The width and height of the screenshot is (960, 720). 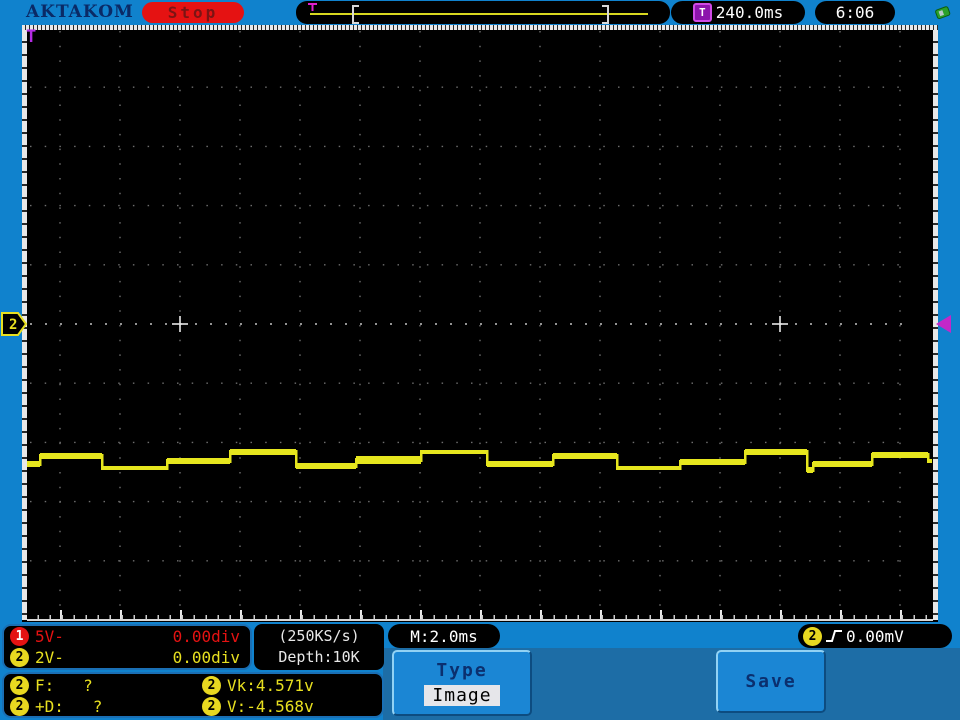 What do you see at coordinates (480, 620) in the screenshot?
I see `bottom-baseline` at bounding box center [480, 620].